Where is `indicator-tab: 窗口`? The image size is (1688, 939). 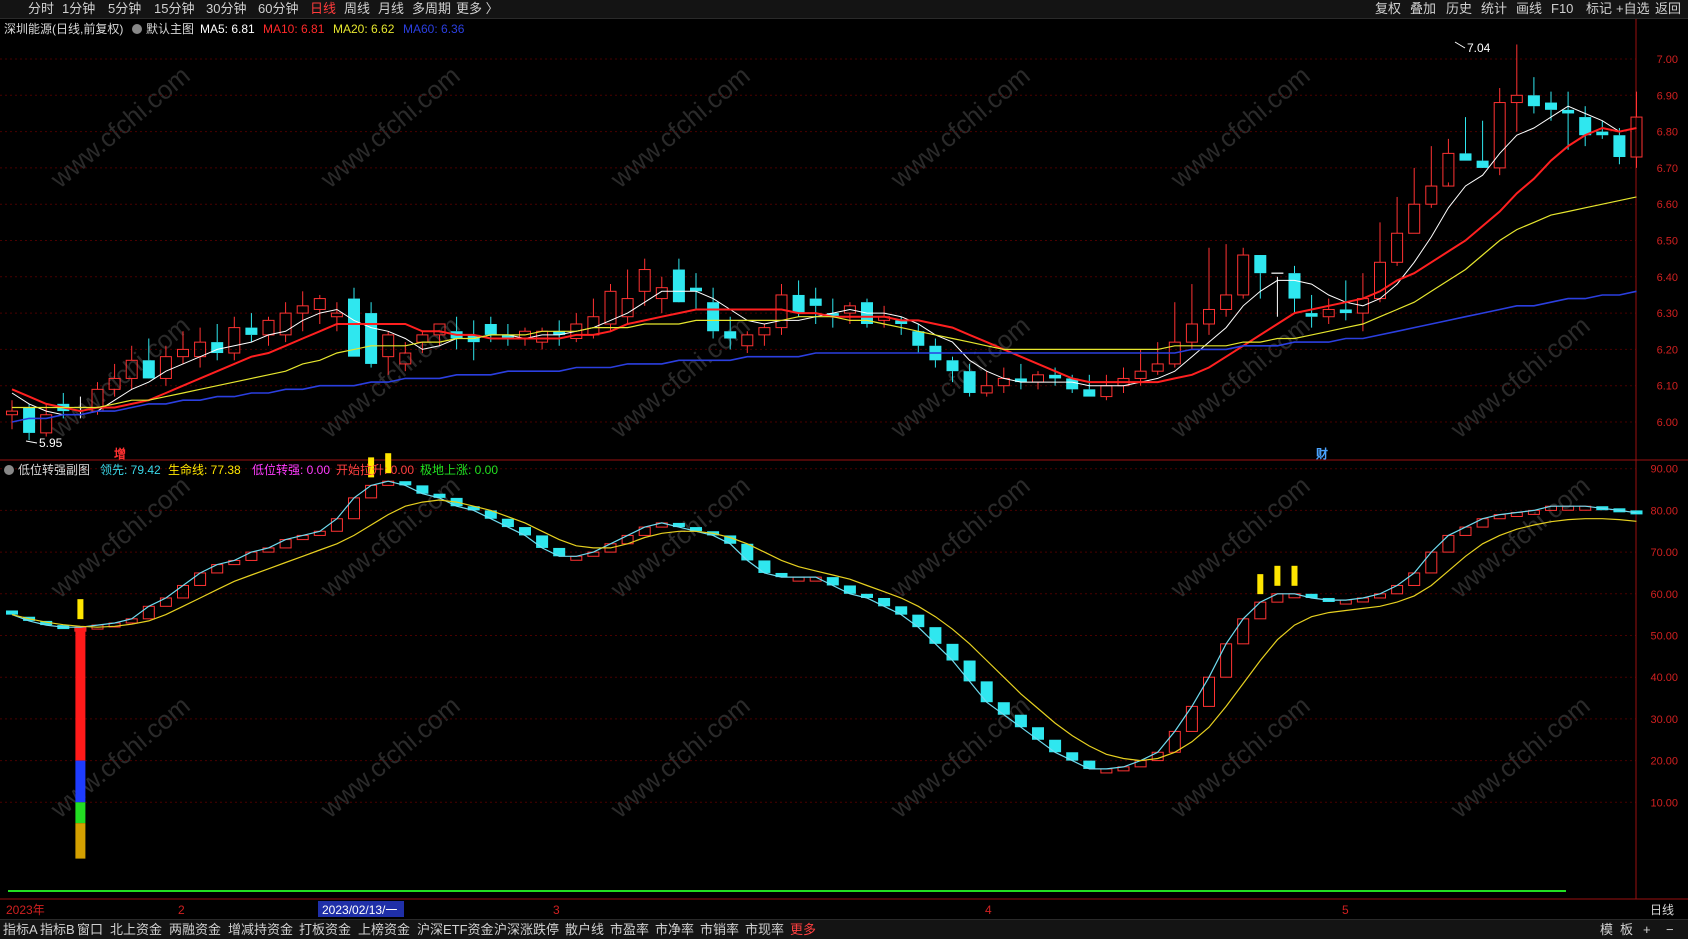 indicator-tab: 窗口 is located at coordinates (90, 929).